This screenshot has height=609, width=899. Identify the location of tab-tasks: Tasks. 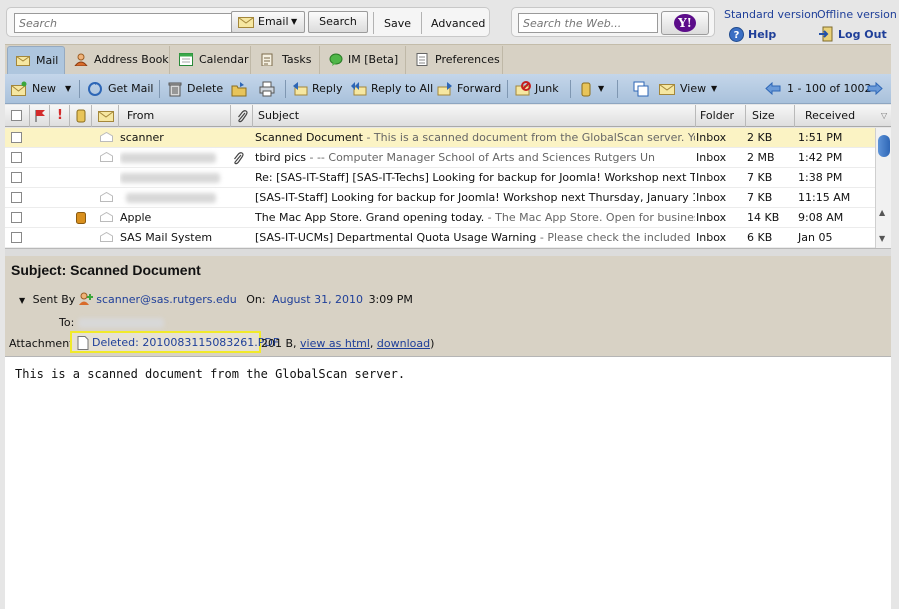
(286, 60).